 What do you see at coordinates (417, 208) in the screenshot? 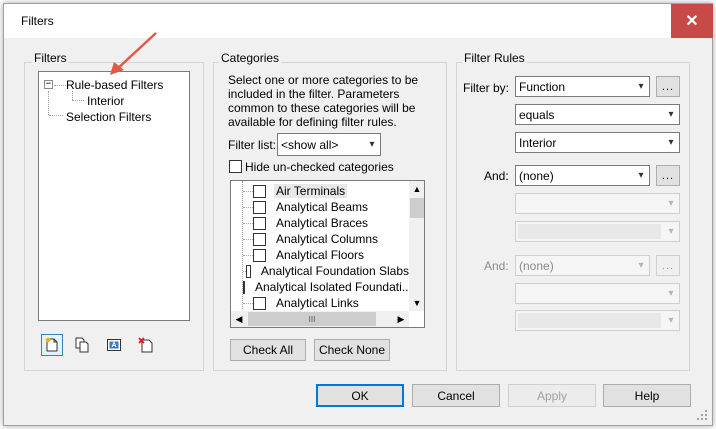
I see `scroll-thumb` at bounding box center [417, 208].